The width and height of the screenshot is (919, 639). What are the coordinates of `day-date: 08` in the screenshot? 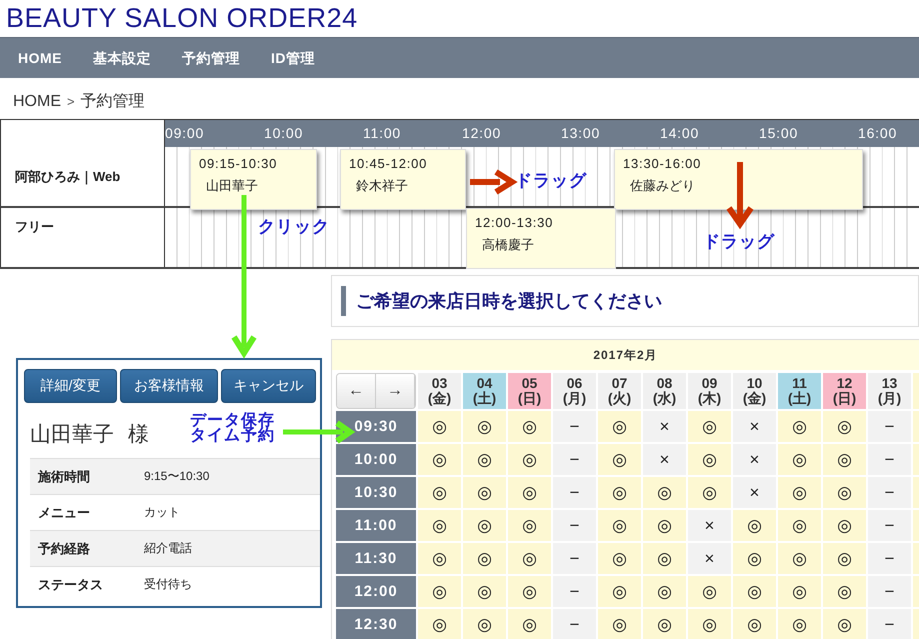 It's located at (664, 383).